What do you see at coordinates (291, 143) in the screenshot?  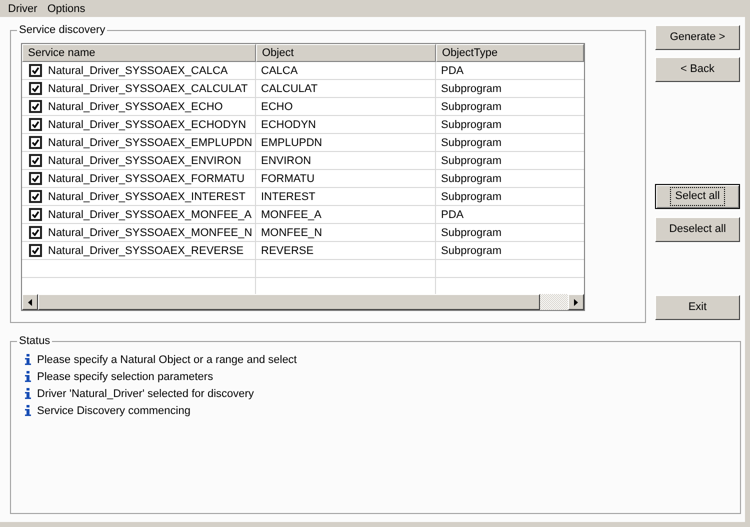 I see `table-cell: EMPLUPDN` at bounding box center [291, 143].